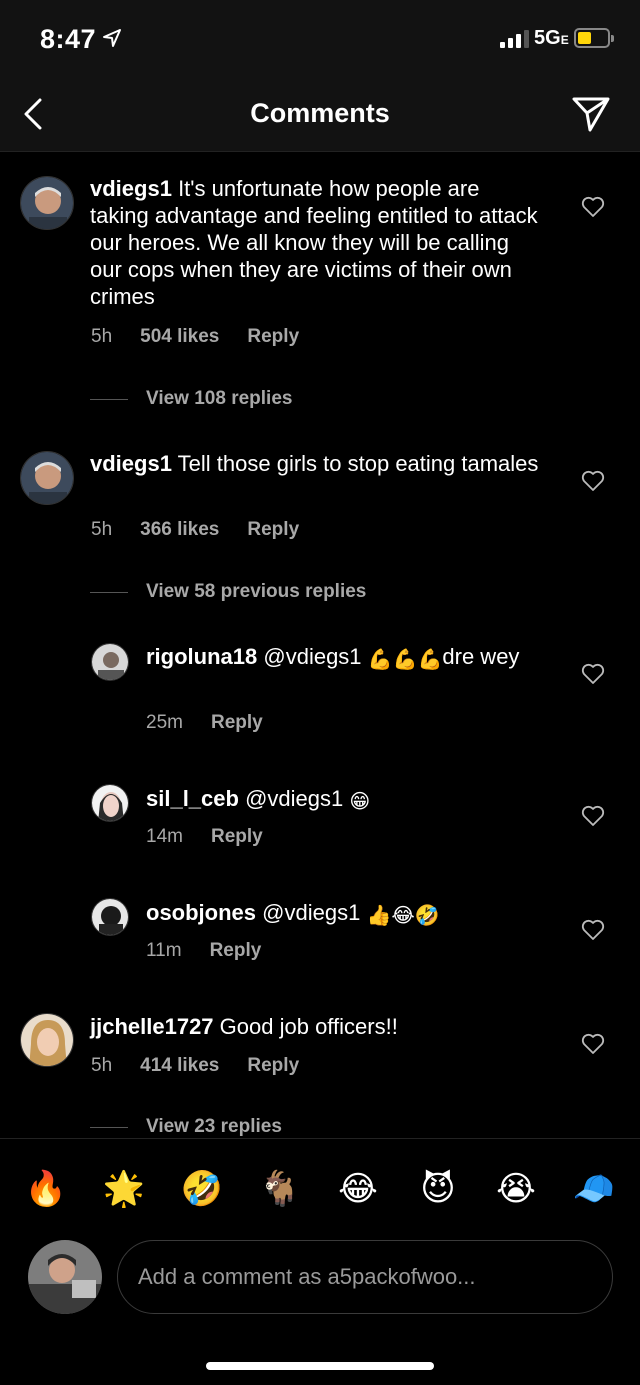 This screenshot has width=640, height=1385. Describe the element at coordinates (360, 802) in the screenshot. I see `emoji-grinning: 😁` at that location.